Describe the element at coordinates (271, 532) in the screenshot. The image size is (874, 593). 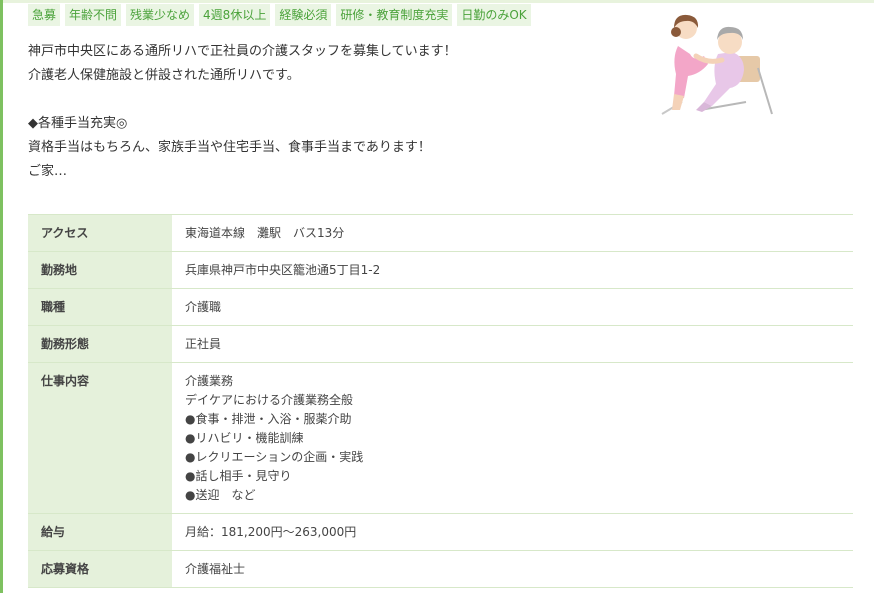
I see `salary-value: 月給：181,200円〜263,000円` at that location.